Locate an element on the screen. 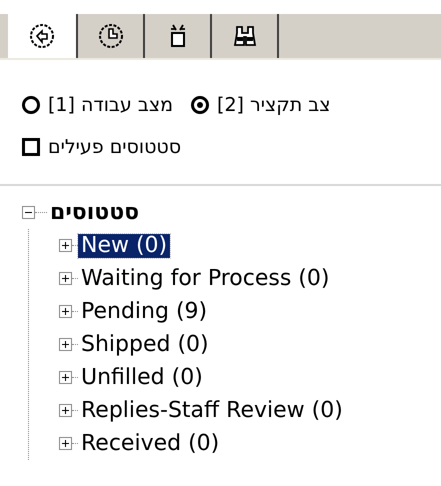  tree-root-label: סטטוסים is located at coordinates (94, 212).